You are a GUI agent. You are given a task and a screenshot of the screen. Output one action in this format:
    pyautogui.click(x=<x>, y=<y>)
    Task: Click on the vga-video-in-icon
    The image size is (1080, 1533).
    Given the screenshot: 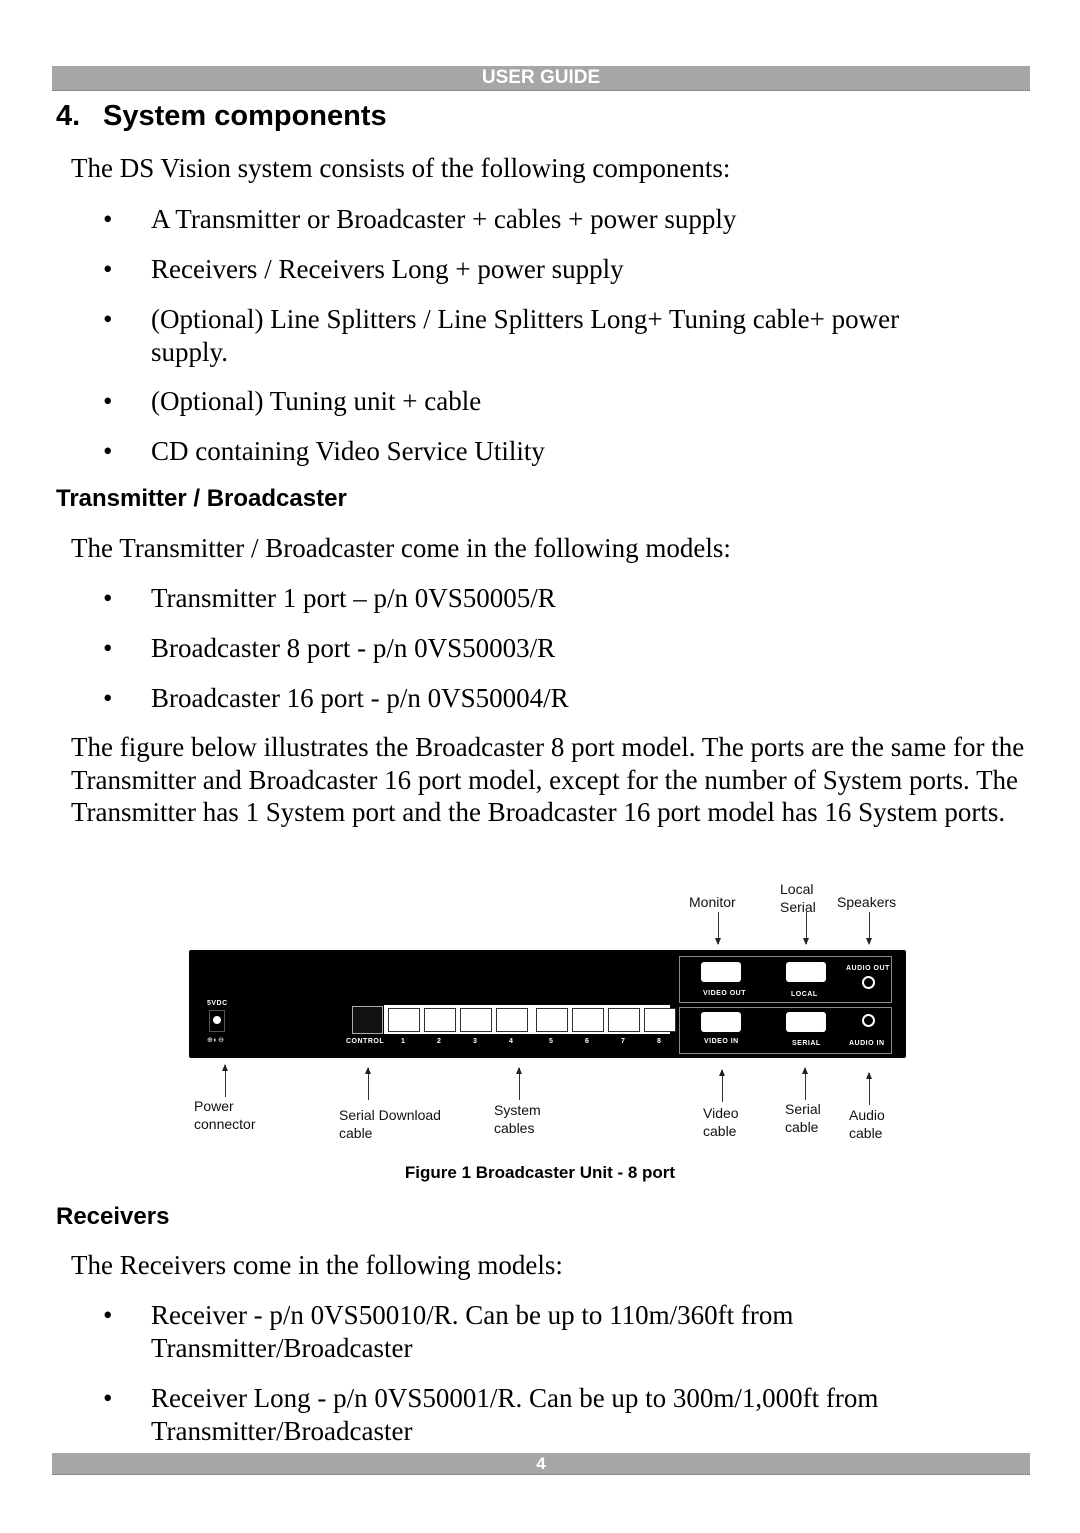 What is the action you would take?
    pyautogui.click(x=721, y=1022)
    